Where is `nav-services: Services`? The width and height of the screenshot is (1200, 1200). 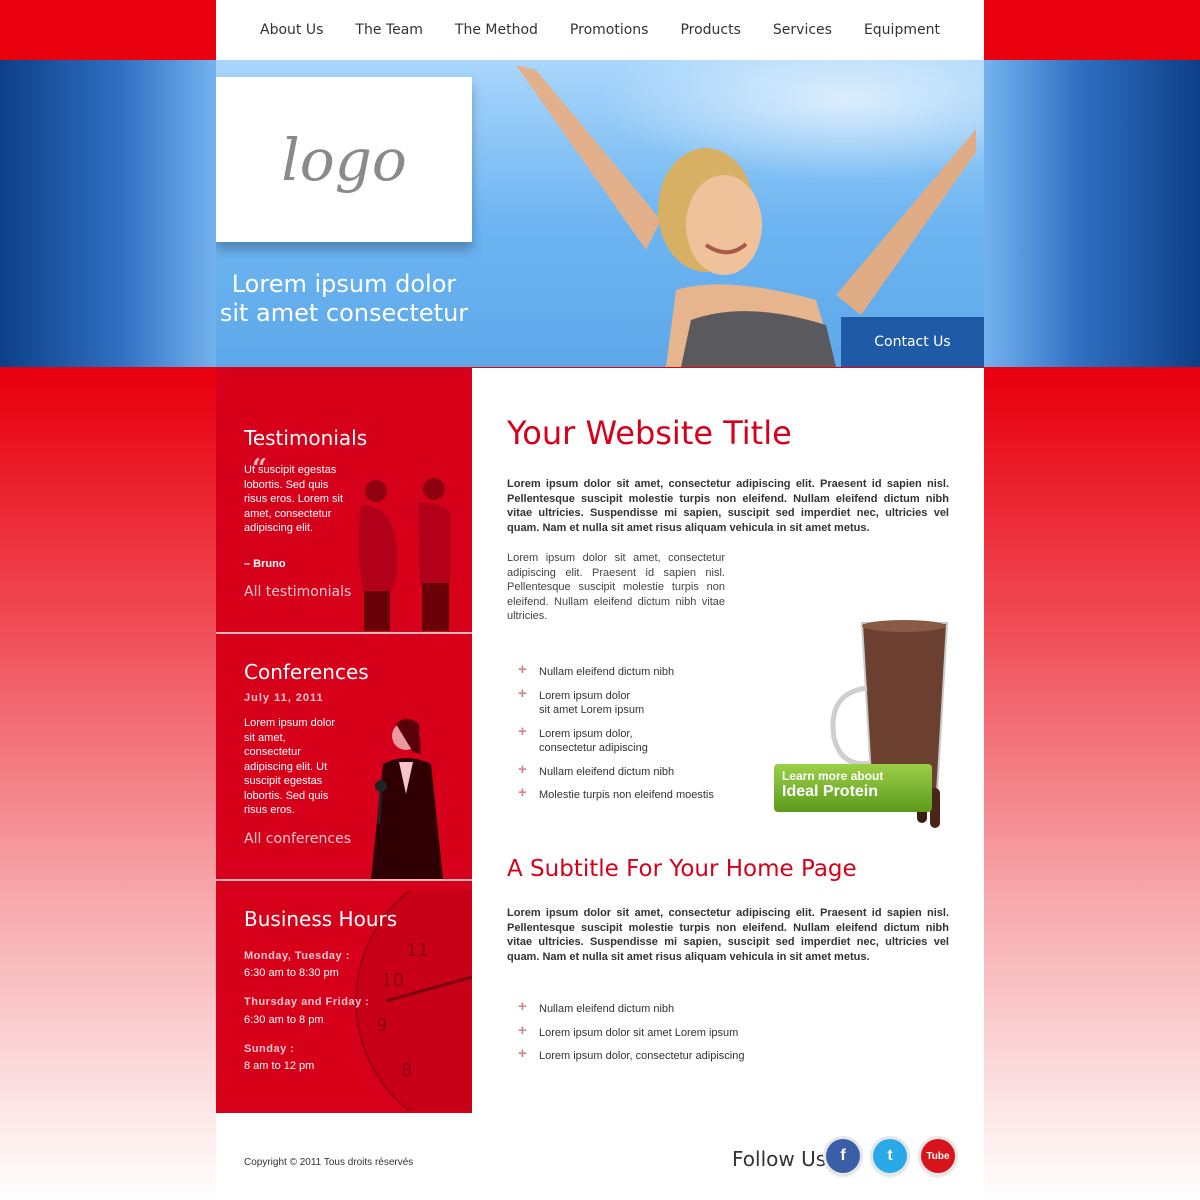 nav-services: Services is located at coordinates (802, 30).